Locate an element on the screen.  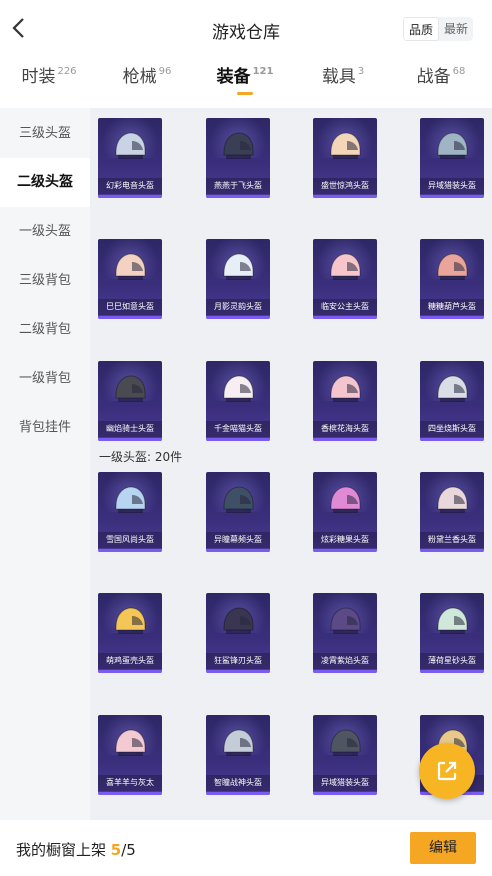
item-card: 雪国风尚头盔 is located at coordinates (130, 512).